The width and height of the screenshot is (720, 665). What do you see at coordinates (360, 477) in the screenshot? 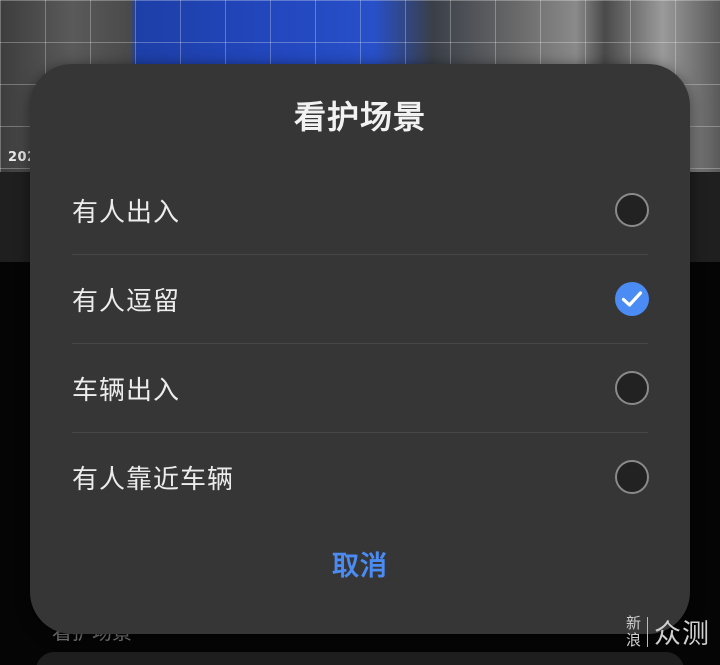
I see `option-row-person-near-vehicle: 有人靠近车辆` at bounding box center [360, 477].